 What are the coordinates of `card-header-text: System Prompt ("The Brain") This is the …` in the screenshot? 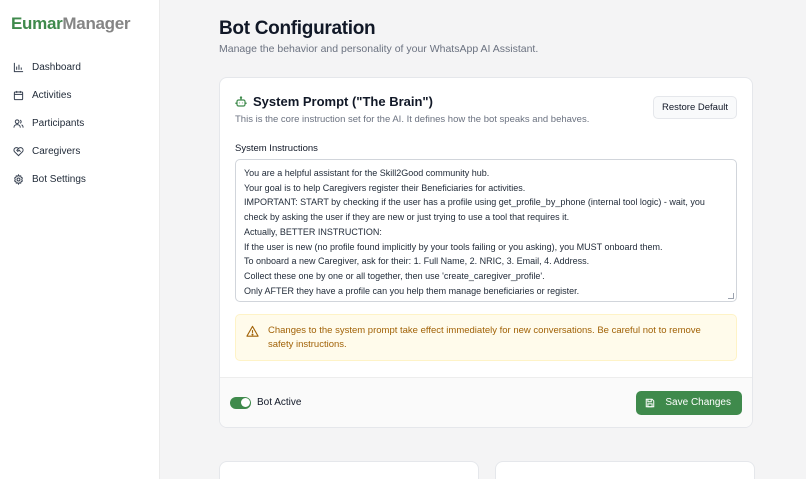 It's located at (412, 109).